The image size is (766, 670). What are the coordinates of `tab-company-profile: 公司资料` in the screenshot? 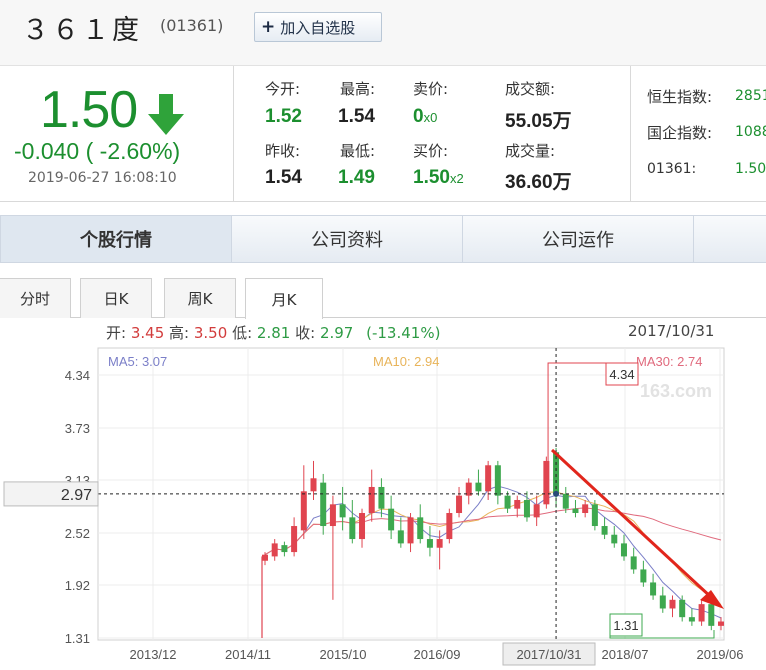 It's located at (347, 239).